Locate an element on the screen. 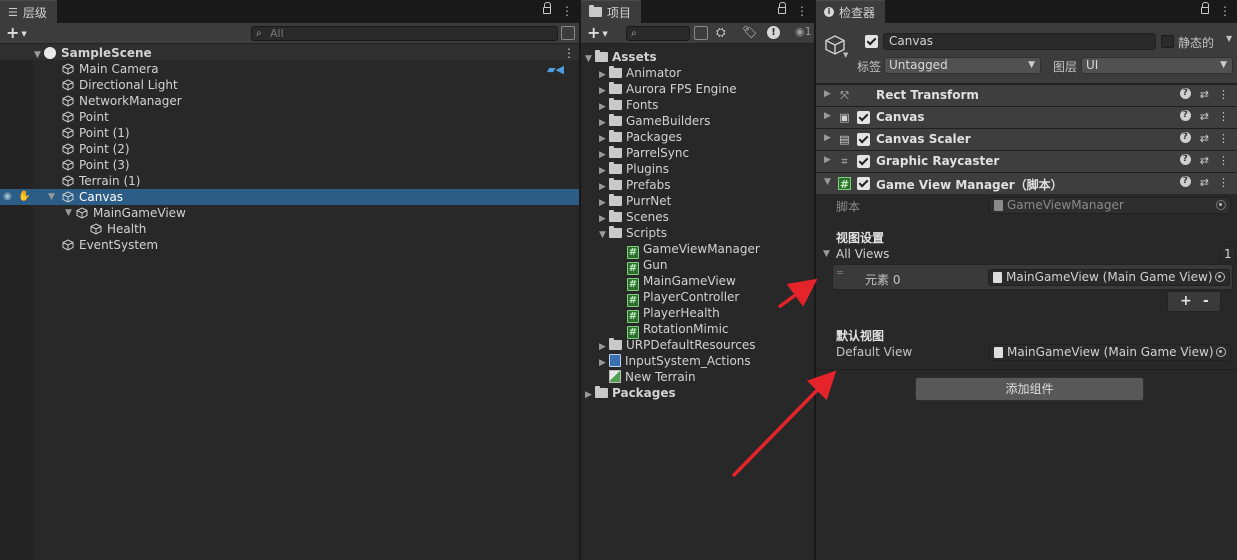  annotation-overlay is located at coordinates (784, 378).